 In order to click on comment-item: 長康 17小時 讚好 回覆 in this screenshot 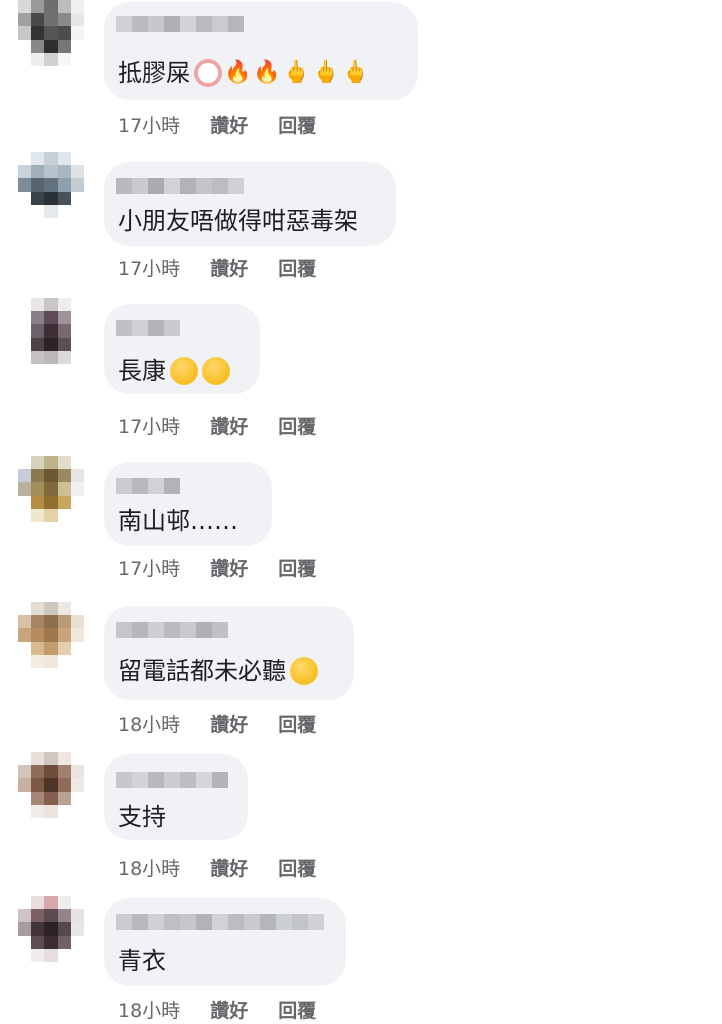, I will do `click(361, 367)`.